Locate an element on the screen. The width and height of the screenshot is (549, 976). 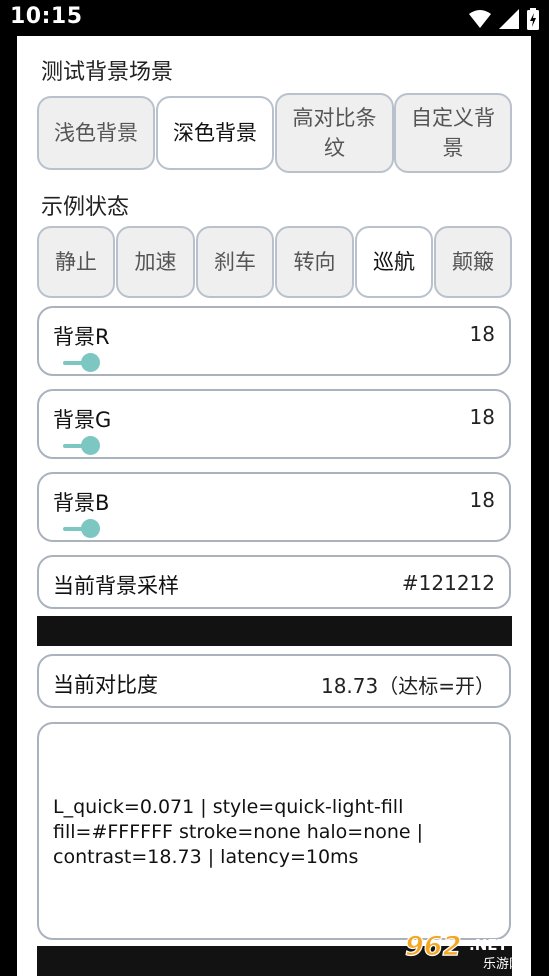
wifi-icon is located at coordinates (480, 19).